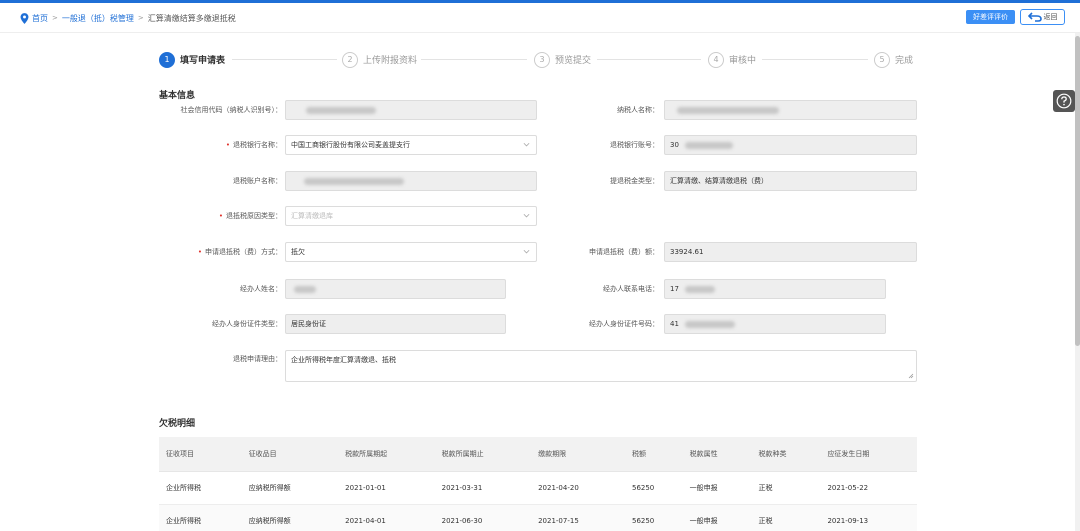 This screenshot has height=531, width=1080. I want to click on tax-type-field: 汇算清缴、结算清缴退税（费）, so click(790, 181).